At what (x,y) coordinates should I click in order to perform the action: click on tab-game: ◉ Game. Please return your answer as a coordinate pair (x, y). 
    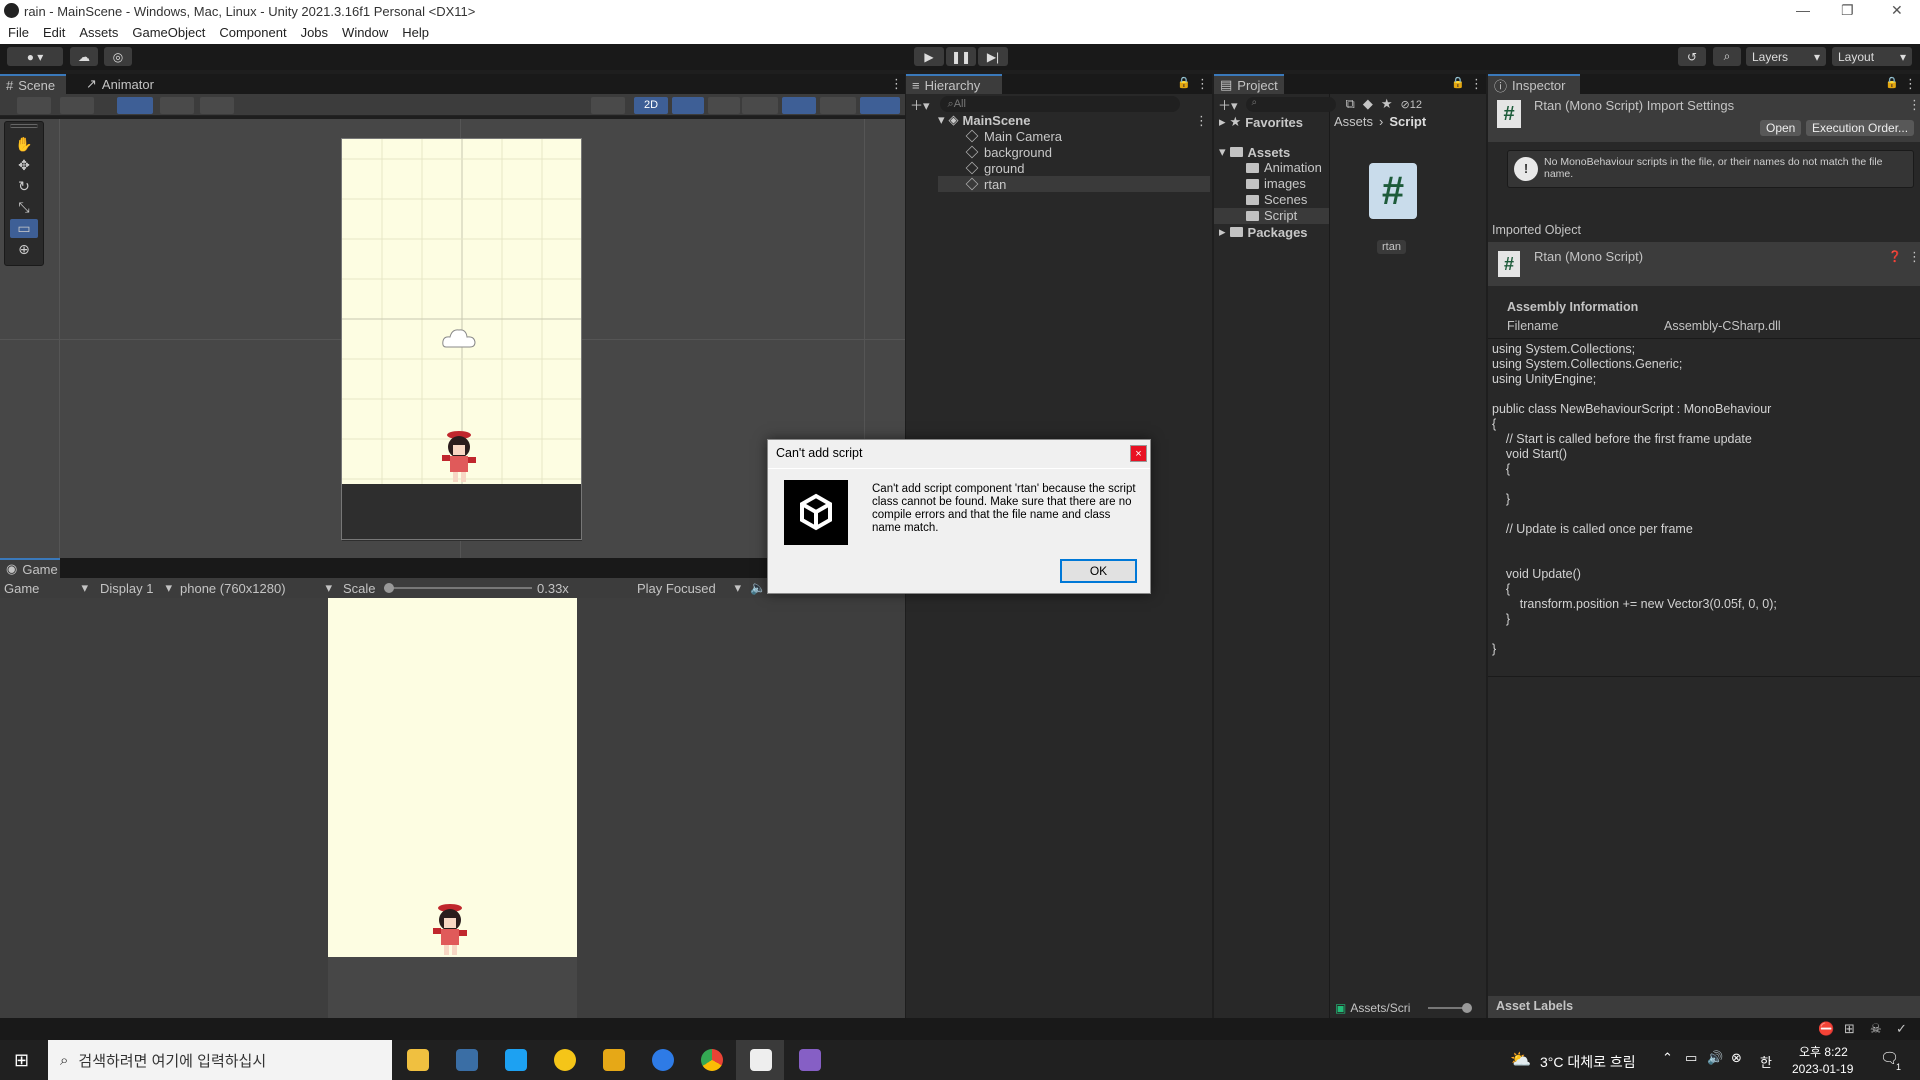
    Looking at the image, I should click on (30, 568).